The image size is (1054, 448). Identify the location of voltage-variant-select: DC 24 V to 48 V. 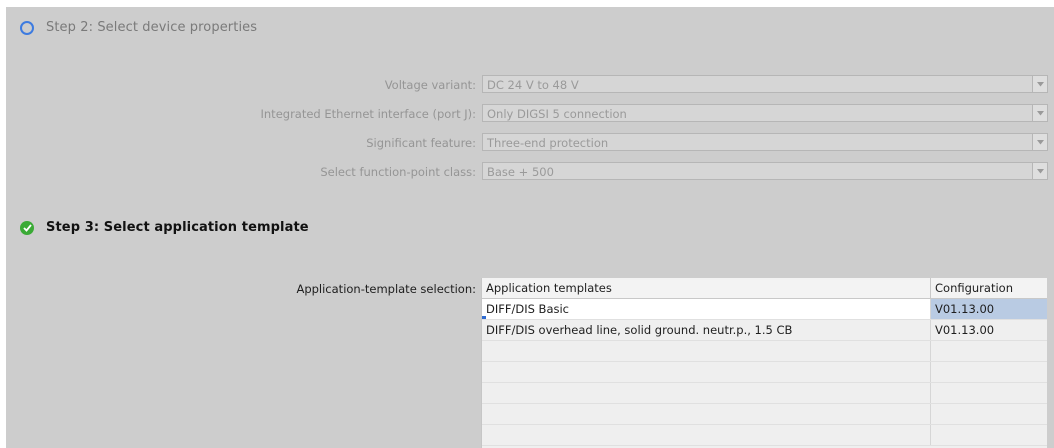
(765, 84).